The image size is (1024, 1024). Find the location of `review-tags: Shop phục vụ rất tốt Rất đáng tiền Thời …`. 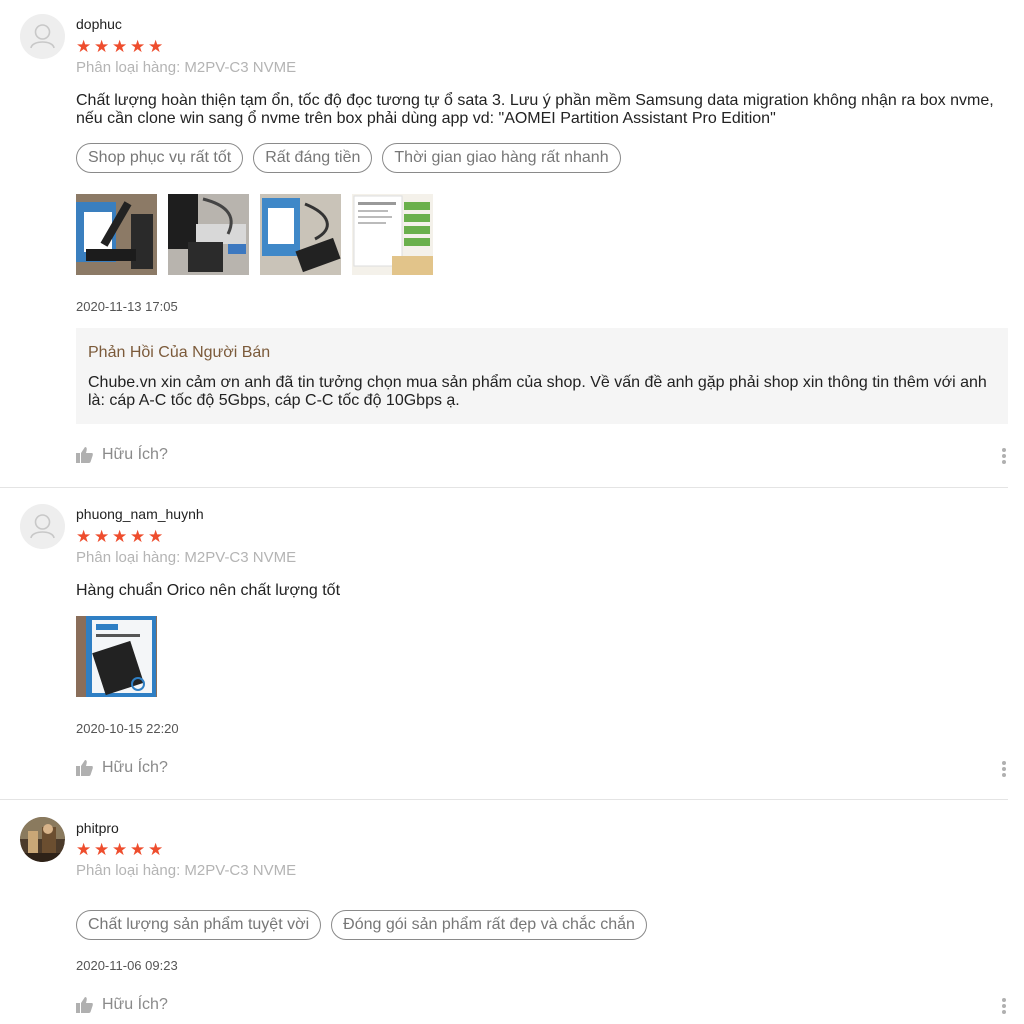

review-tags: Shop phục vụ rất tốt Rất đáng tiền Thời … is located at coordinates (348, 158).